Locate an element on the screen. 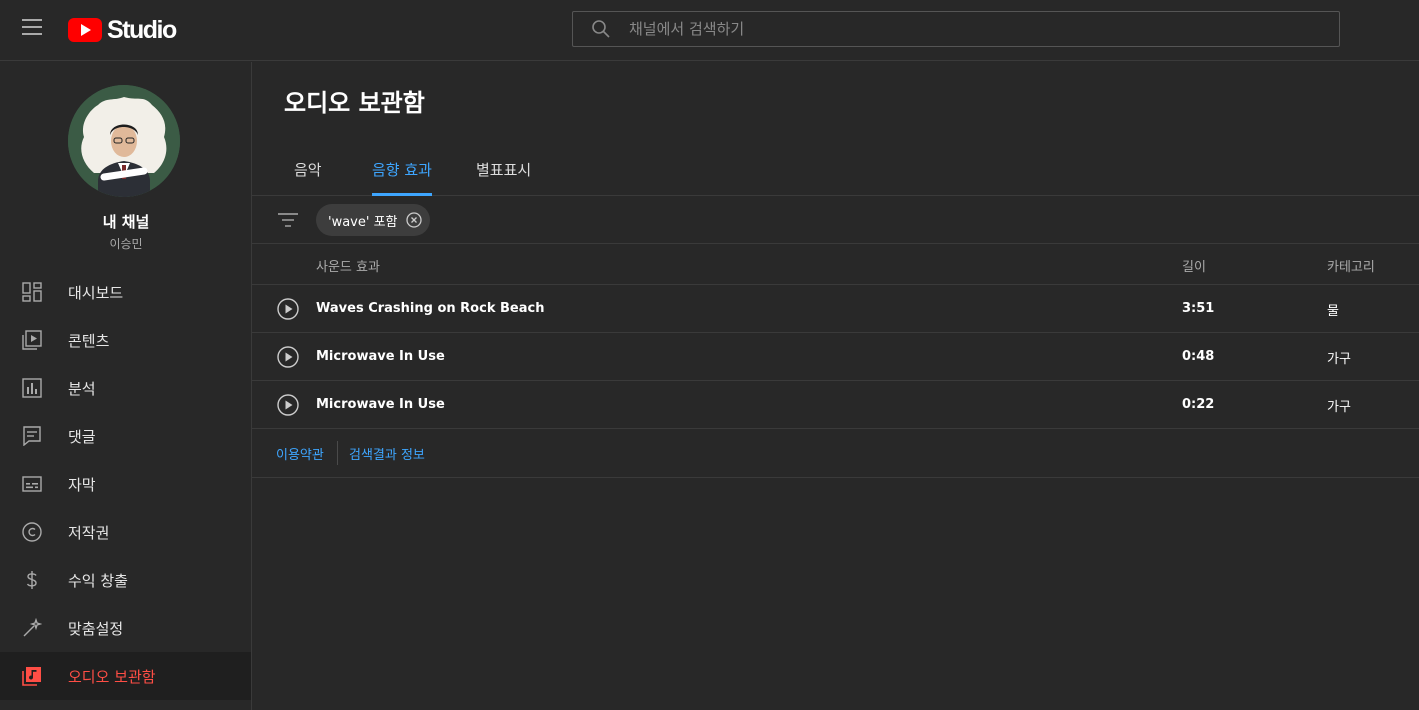  logo-text: Studio is located at coordinates (142, 29).